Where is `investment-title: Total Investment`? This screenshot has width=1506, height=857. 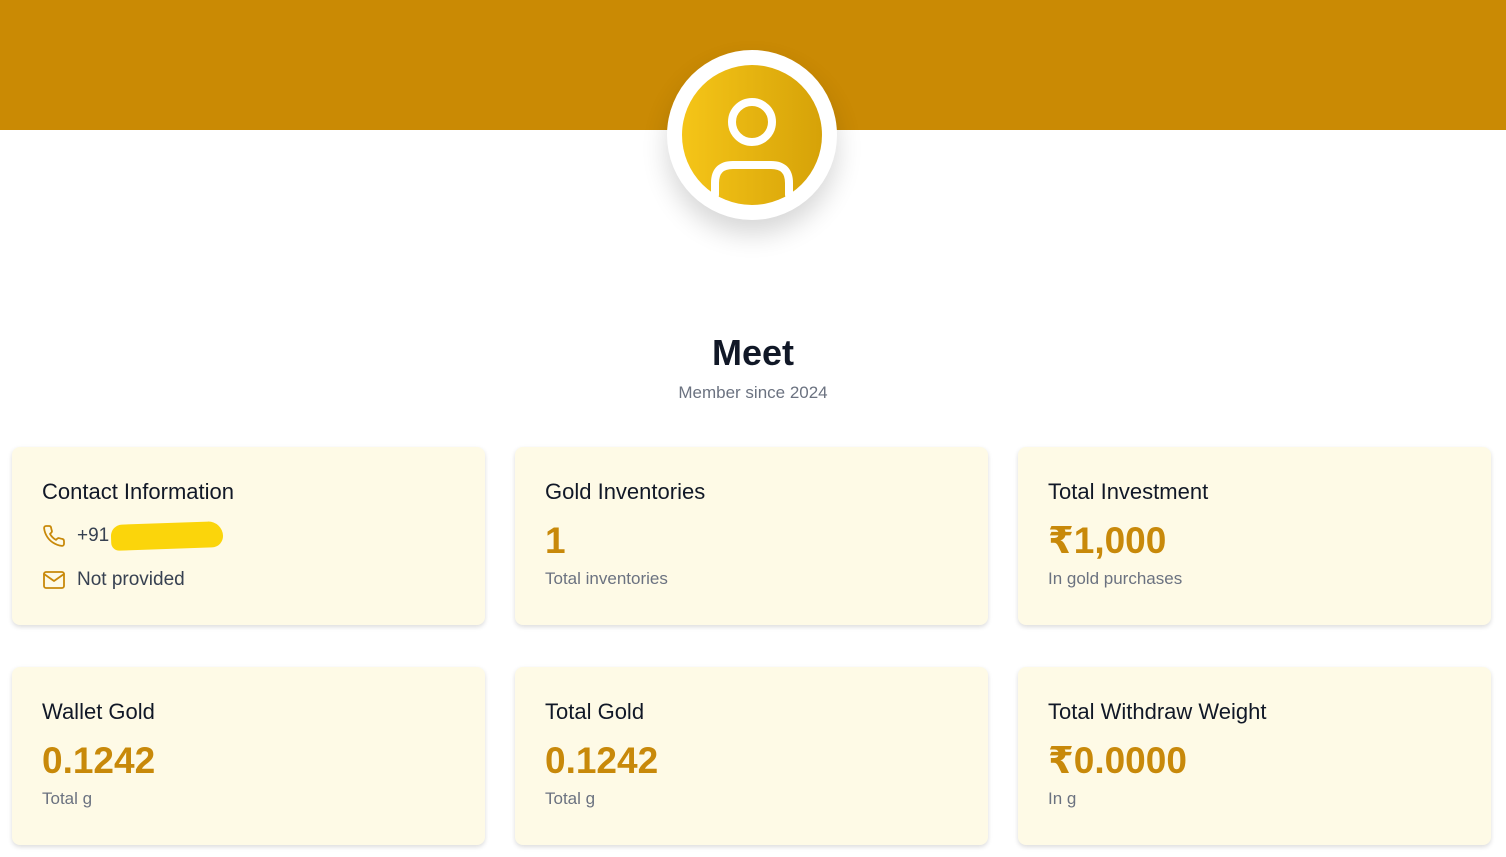
investment-title: Total Investment is located at coordinates (1128, 491).